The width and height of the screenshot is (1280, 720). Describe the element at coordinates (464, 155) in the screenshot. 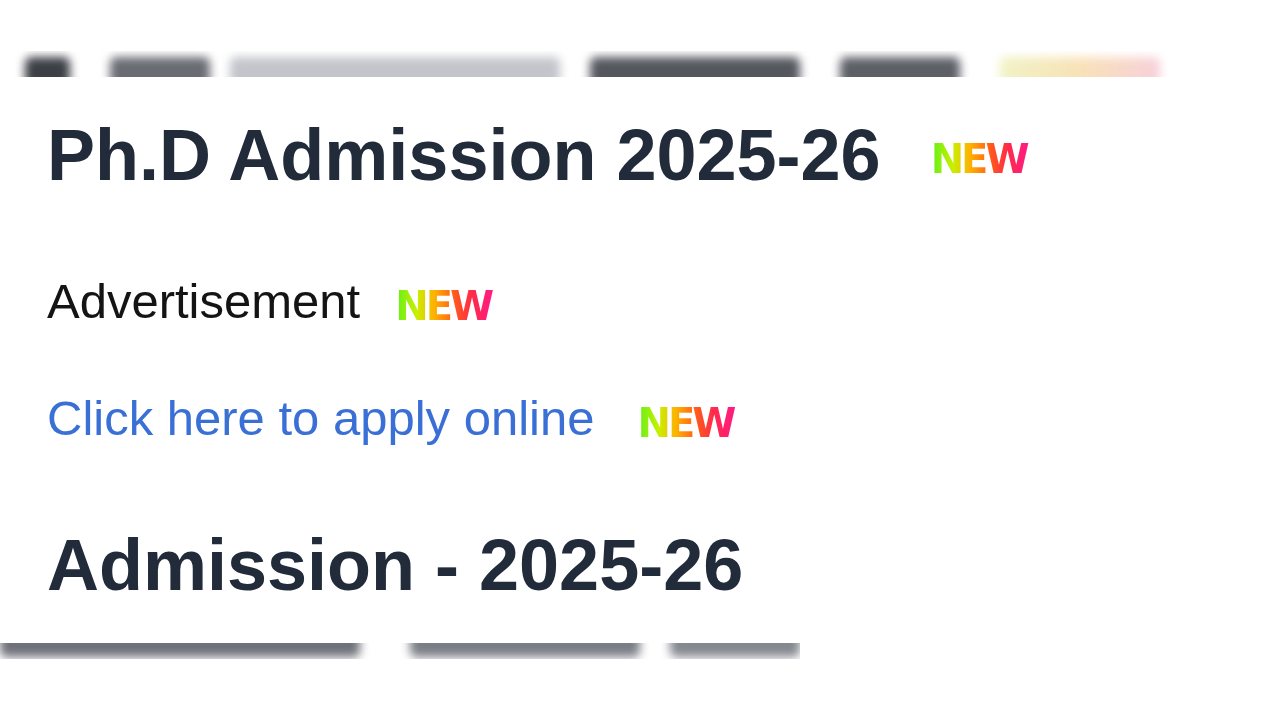

I see `page-title: Ph.D Admission 2025-26` at that location.